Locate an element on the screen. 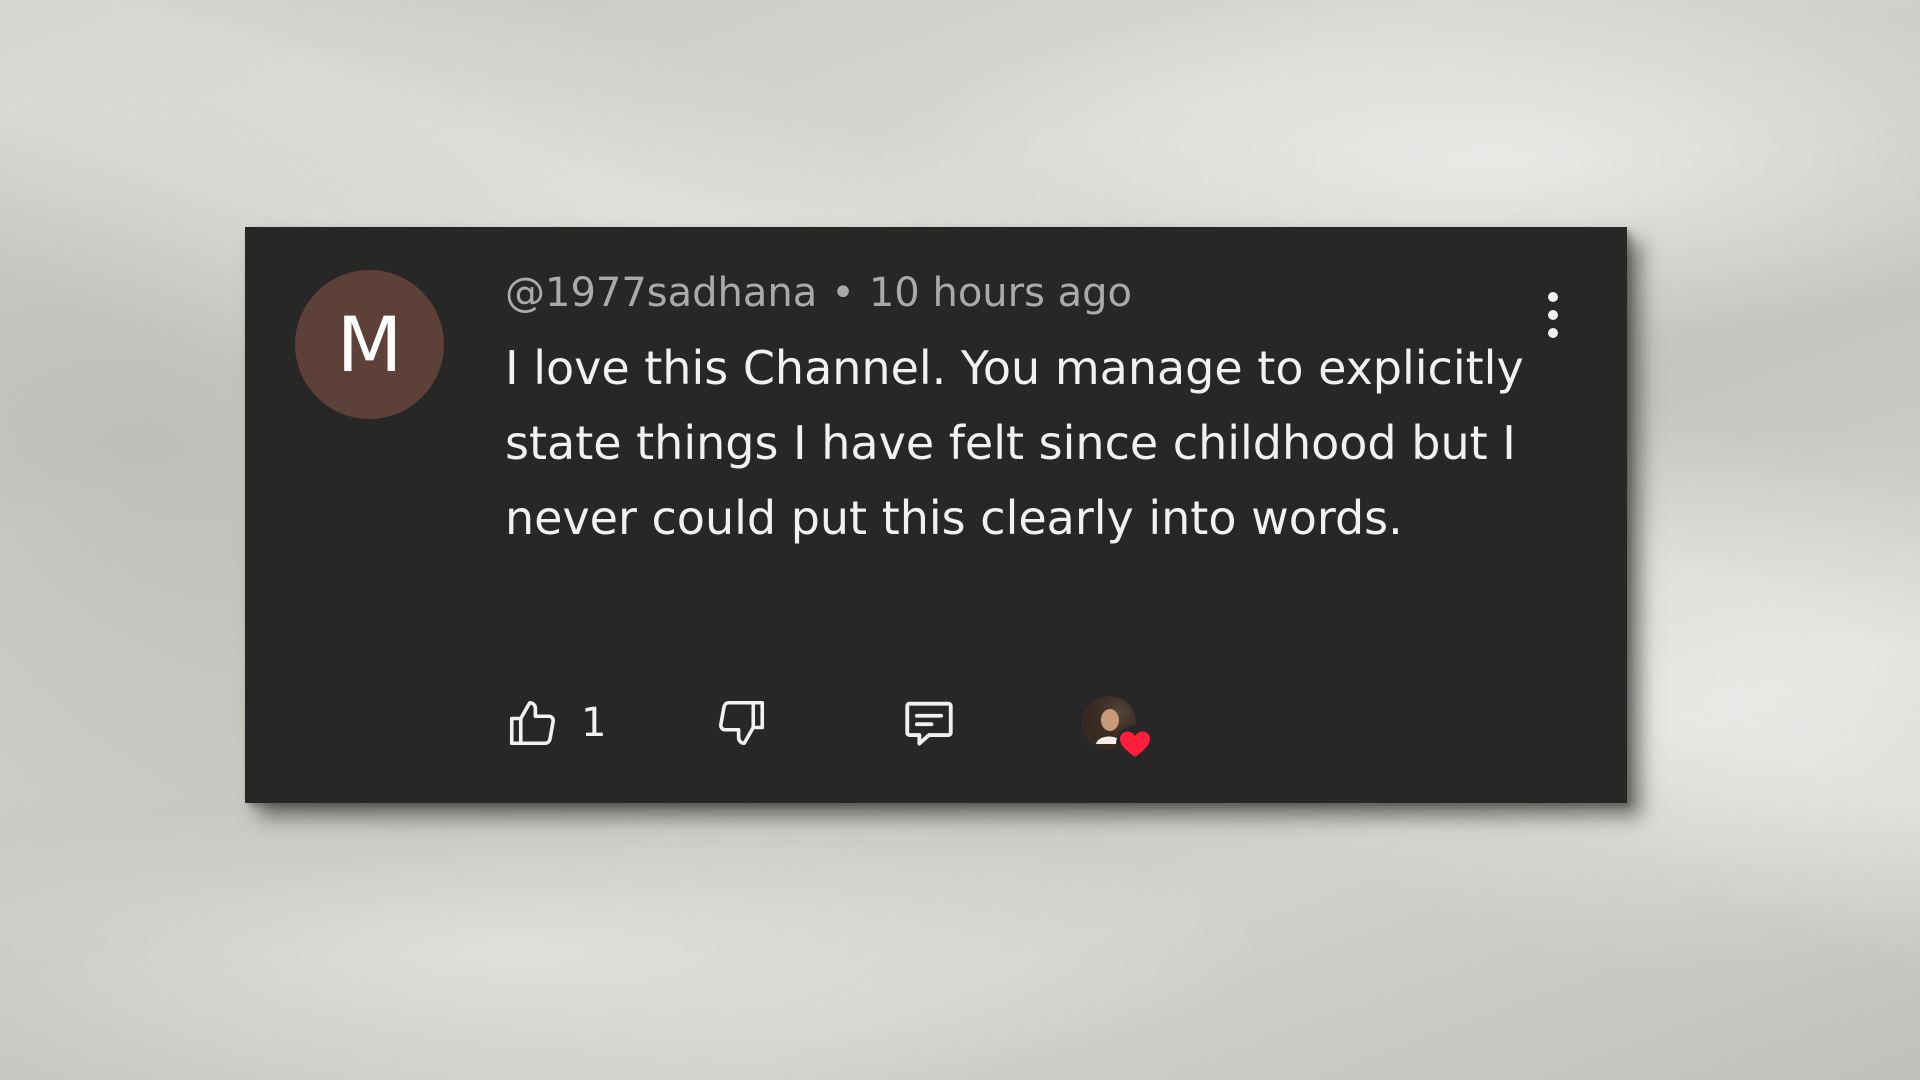 The width and height of the screenshot is (1920, 1080). reply-comment-icon is located at coordinates (929, 723).